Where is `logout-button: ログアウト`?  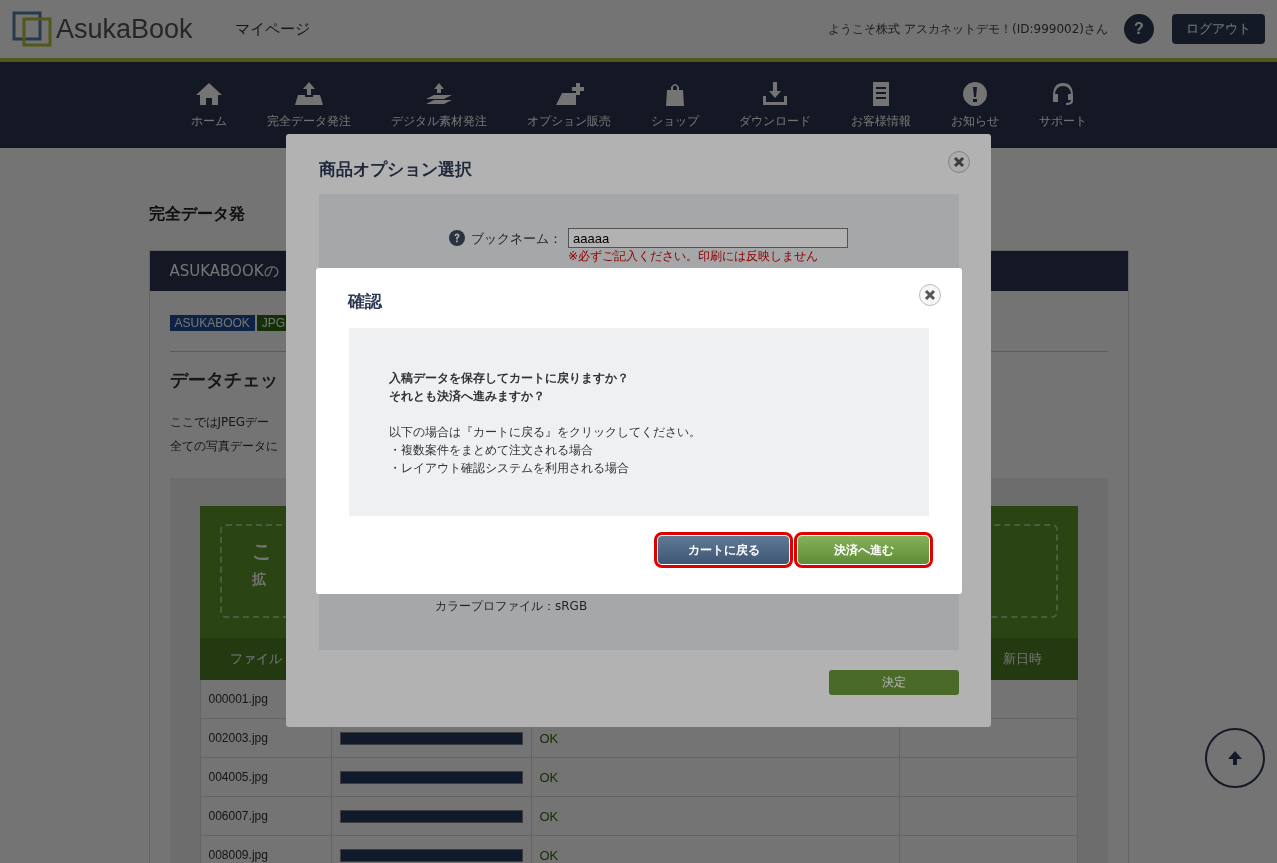 logout-button: ログアウト is located at coordinates (1218, 29).